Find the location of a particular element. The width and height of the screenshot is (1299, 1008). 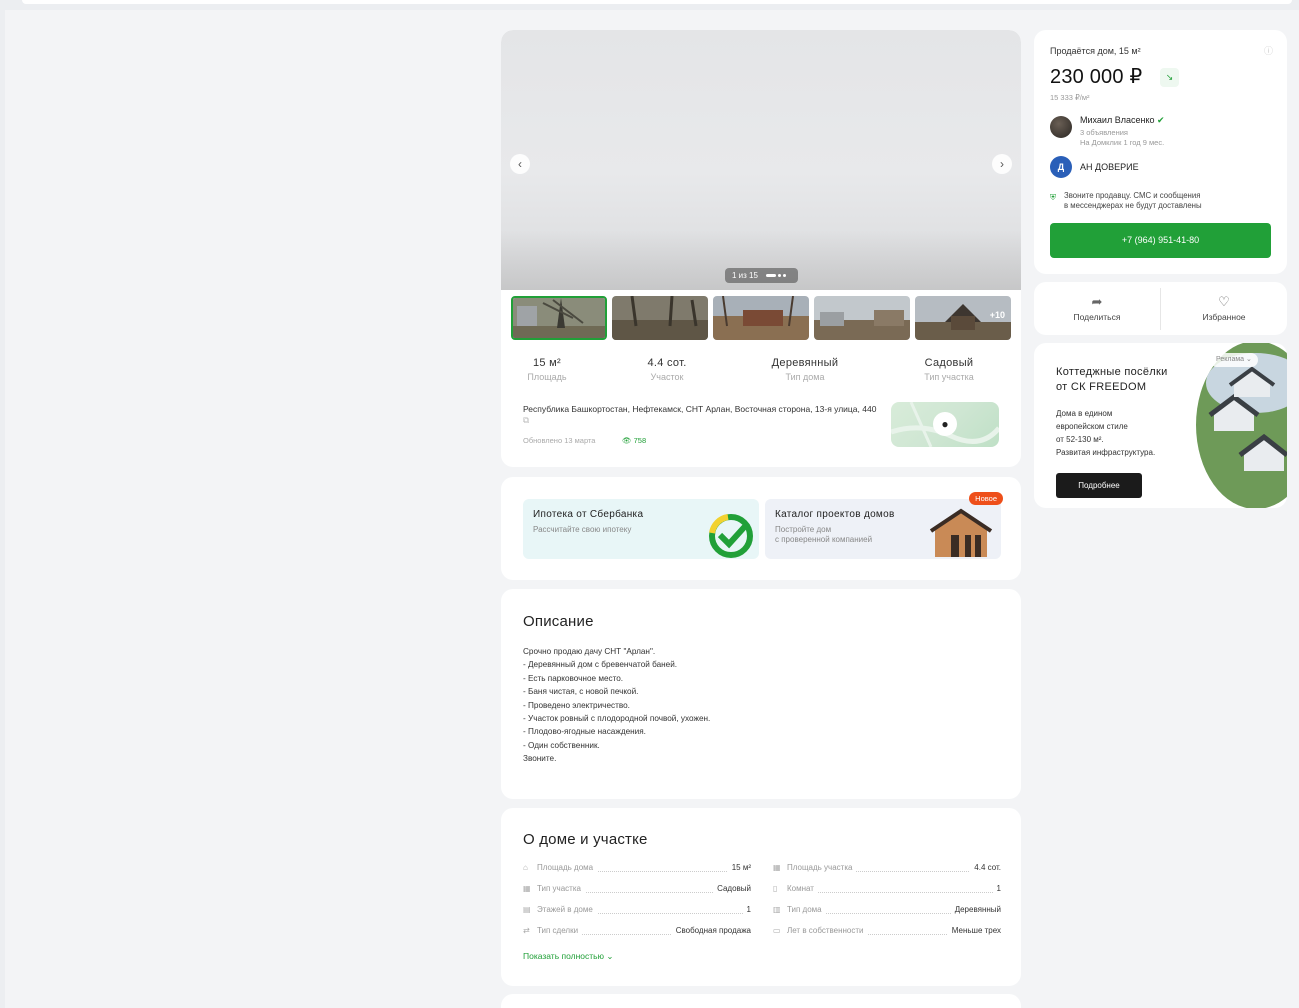

phone-button: +7 (964) 951-41-80 is located at coordinates (1160, 240).